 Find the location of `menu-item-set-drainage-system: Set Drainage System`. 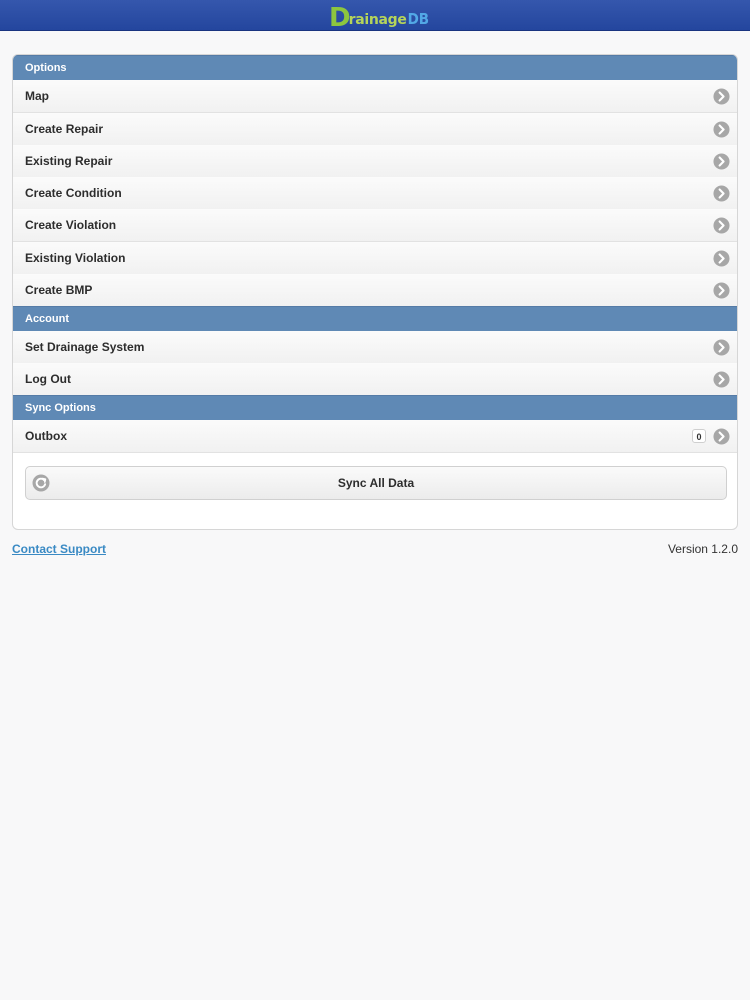

menu-item-set-drainage-system: Set Drainage System is located at coordinates (375, 347).